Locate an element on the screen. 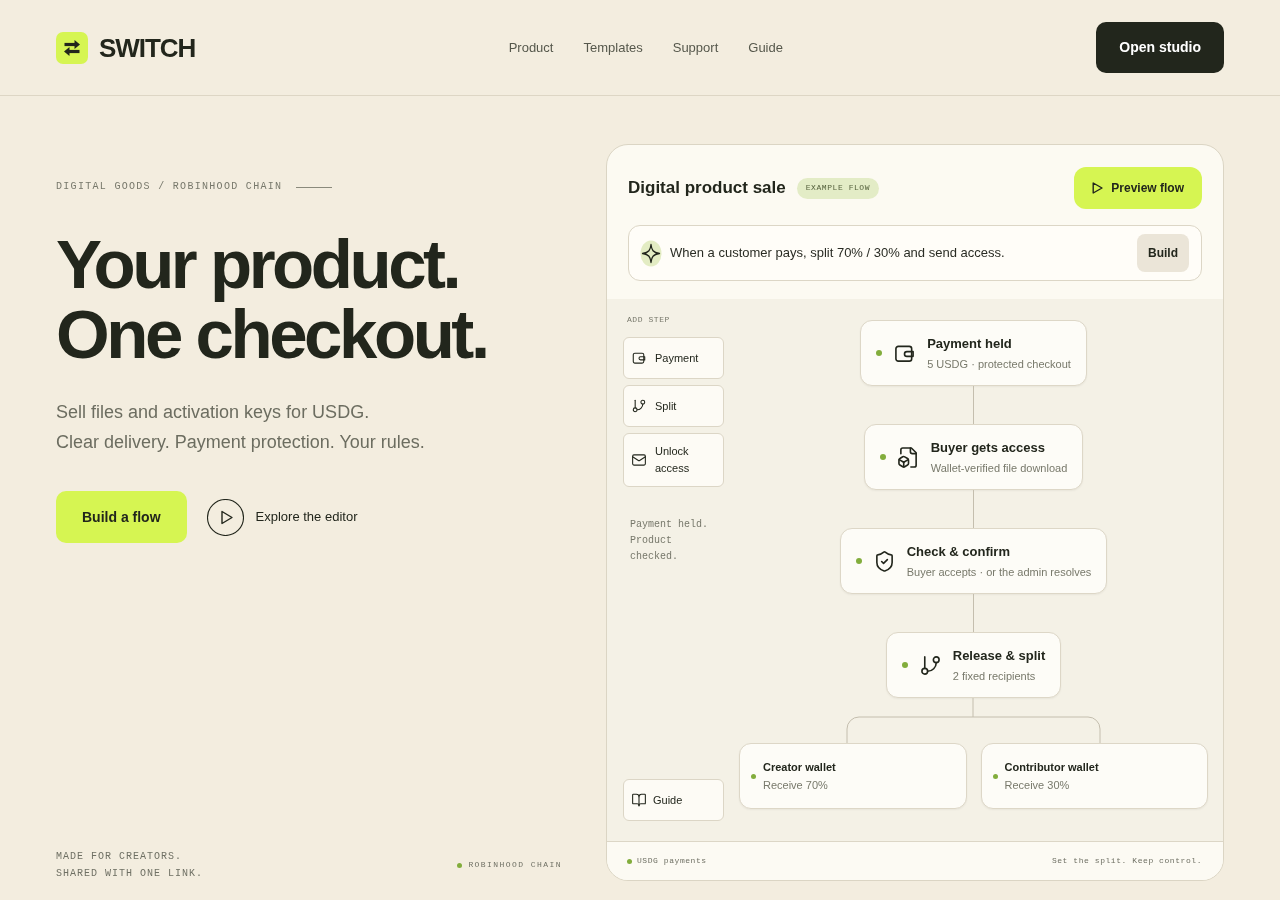 The width and height of the screenshot is (1280, 900). step-title: Check & confirm is located at coordinates (958, 551).